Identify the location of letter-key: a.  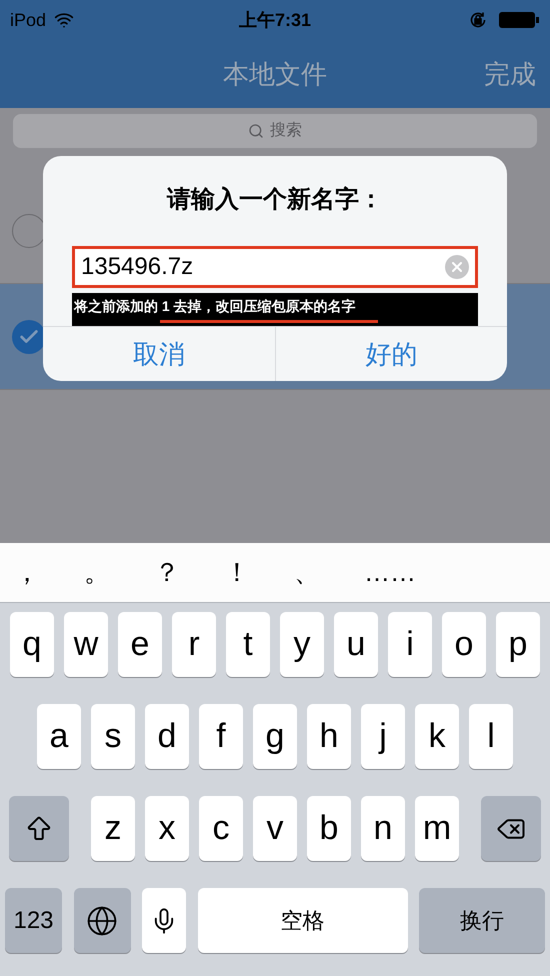
(59, 736).